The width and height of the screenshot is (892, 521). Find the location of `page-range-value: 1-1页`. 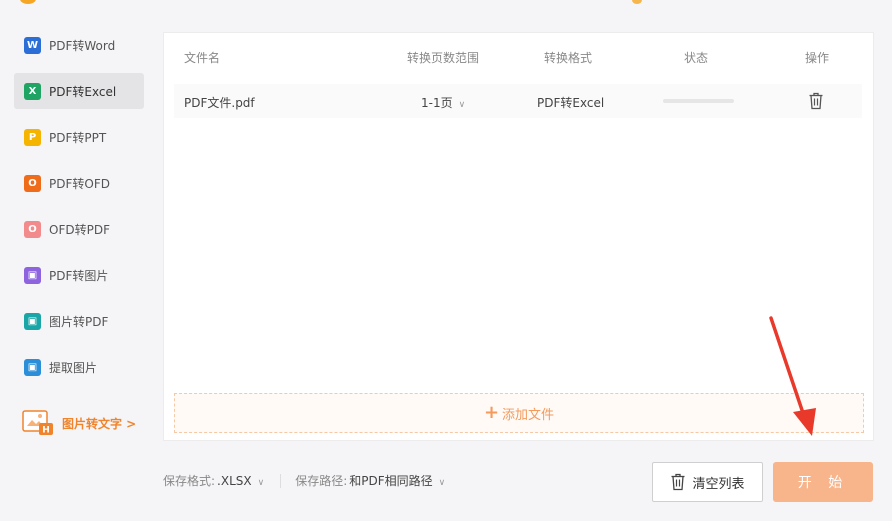

page-range-value: 1-1页 is located at coordinates (437, 103).